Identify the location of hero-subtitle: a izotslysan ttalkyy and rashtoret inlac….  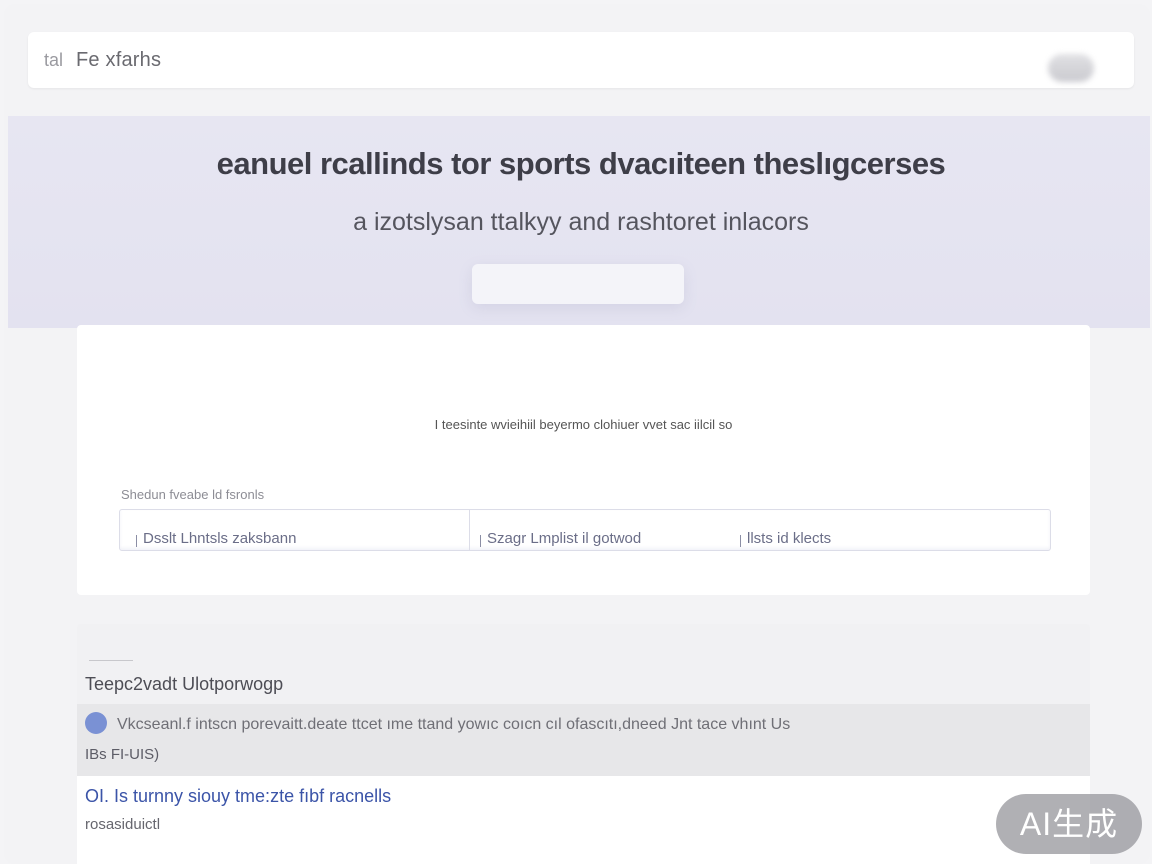
(581, 222).